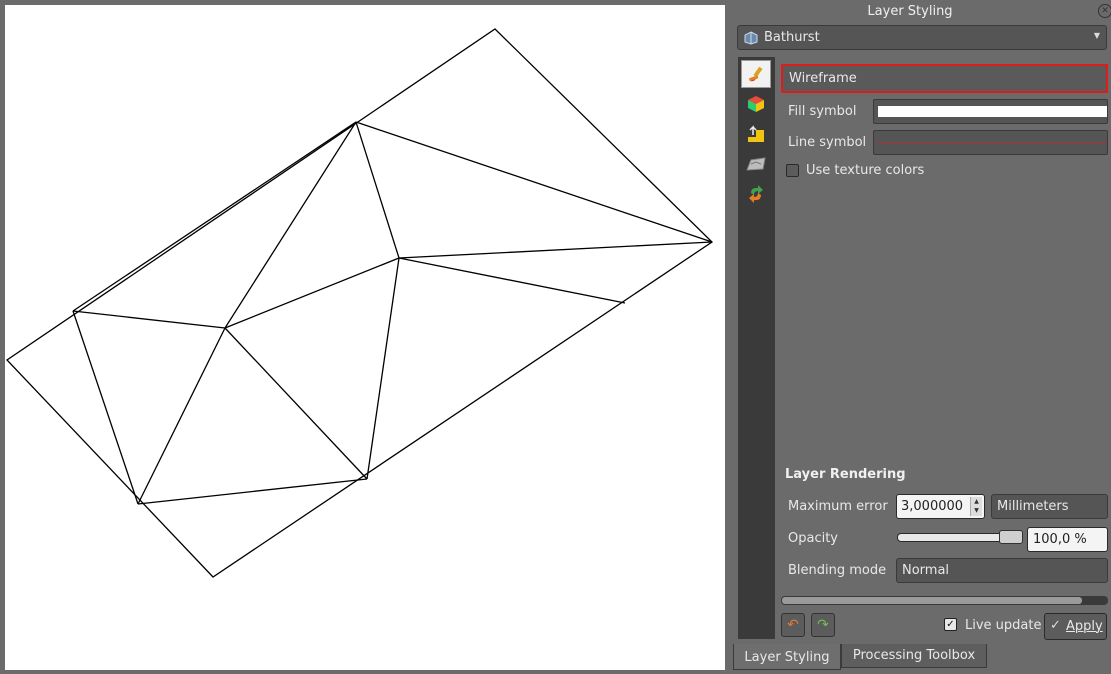 This screenshot has width=1111, height=674. I want to click on sidebar-item-3d-view, so click(756, 104).